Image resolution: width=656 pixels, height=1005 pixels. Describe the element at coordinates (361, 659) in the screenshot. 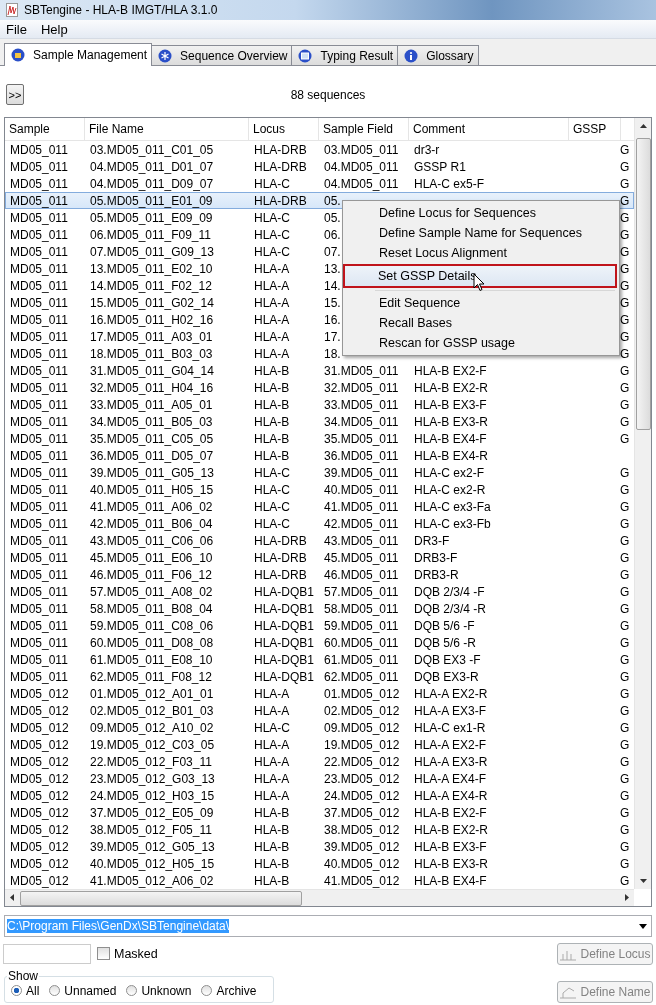

I see `table-cell: 61.MD05_011` at that location.